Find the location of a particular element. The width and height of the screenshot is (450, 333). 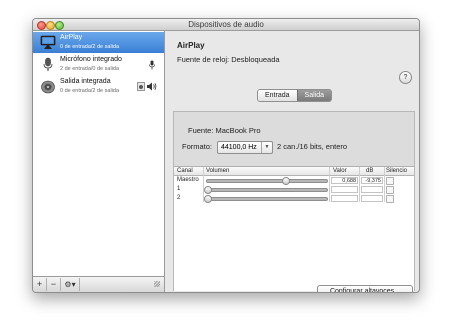

chevron-down-icon: ▼ is located at coordinates (266, 147).